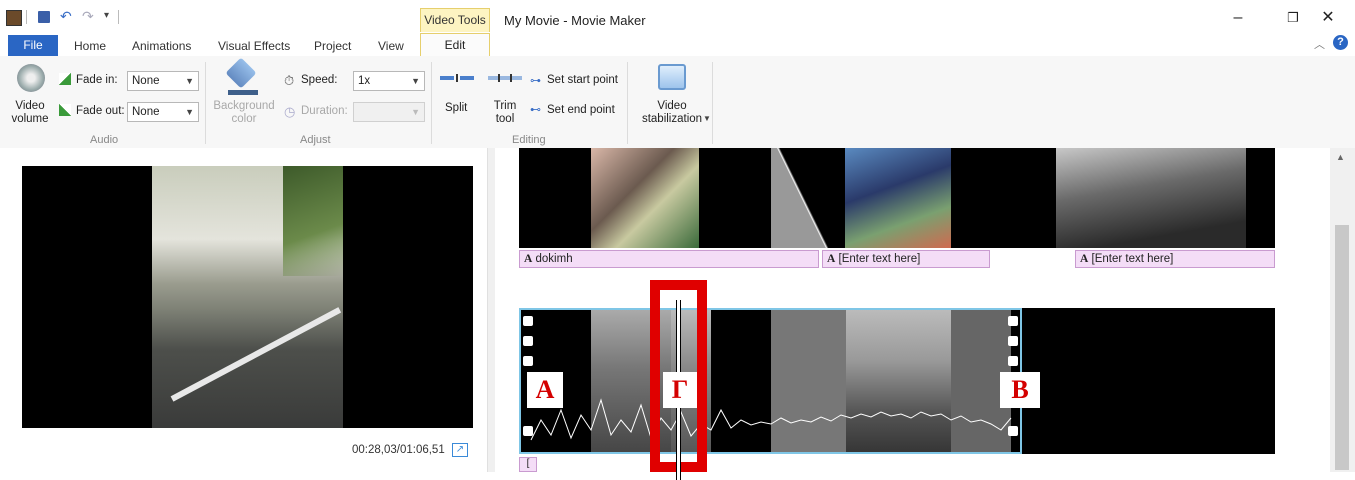 The height and width of the screenshot is (480, 1355). Describe the element at coordinates (319, 80) in the screenshot. I see `speed-label: Speed:` at that location.